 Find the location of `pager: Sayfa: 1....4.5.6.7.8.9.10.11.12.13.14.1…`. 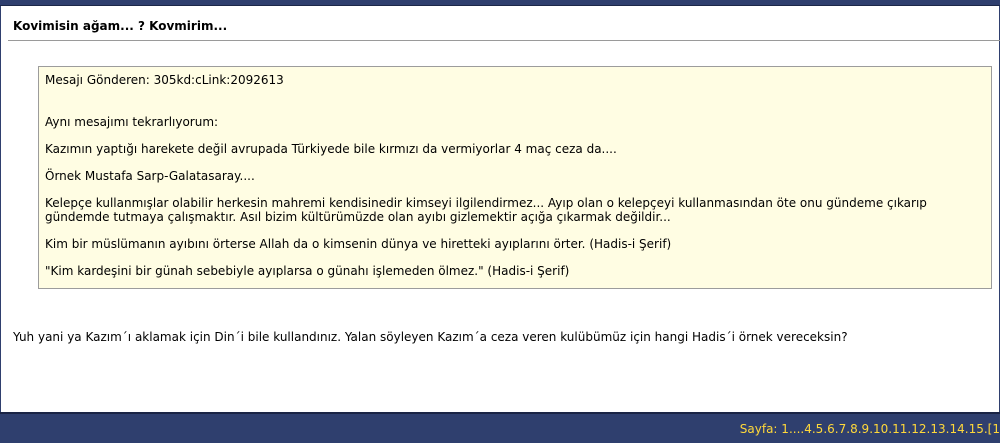

pager: Sayfa: 1....4.5.6.7.8.9.10.11.12.13.14.1… is located at coordinates (869, 429).